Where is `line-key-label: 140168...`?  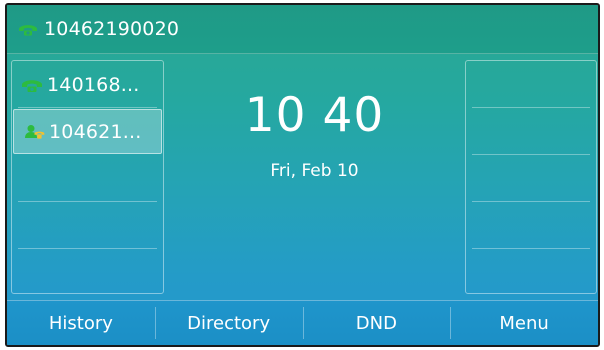
line-key-label: 140168... is located at coordinates (93, 84).